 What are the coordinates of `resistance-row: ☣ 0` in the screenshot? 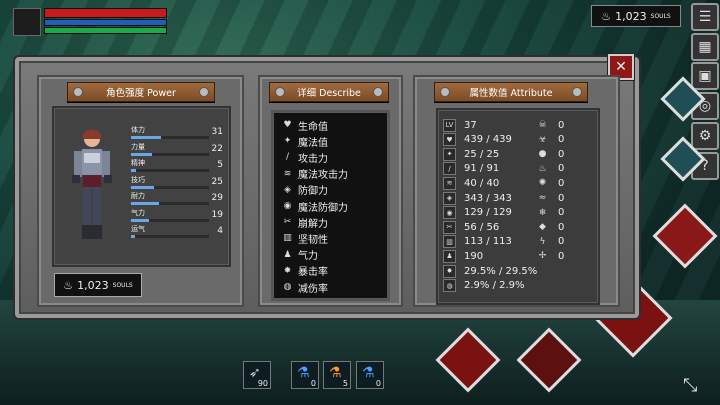 It's located at (550, 140).